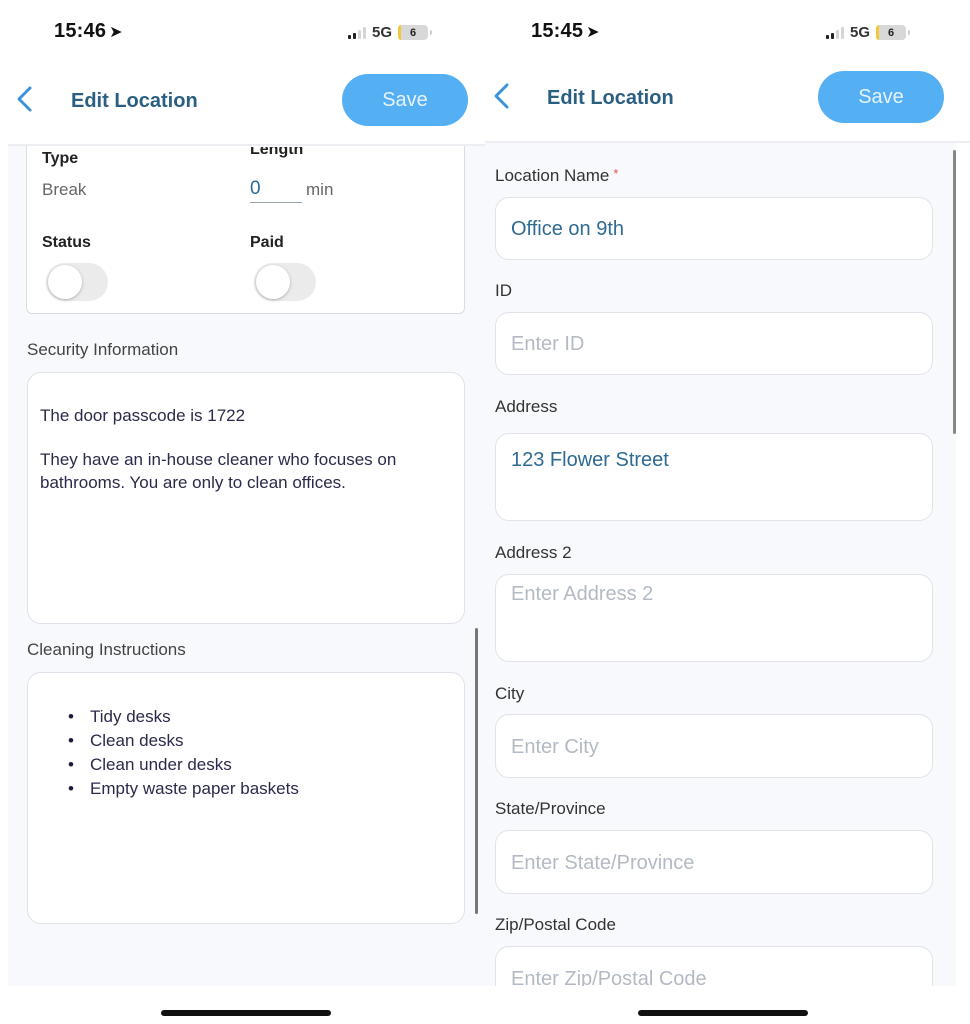 Image resolution: width=970 pixels, height=1024 pixels. What do you see at coordinates (714, 477) in the screenshot?
I see `address-input: 123 Flower Street` at bounding box center [714, 477].